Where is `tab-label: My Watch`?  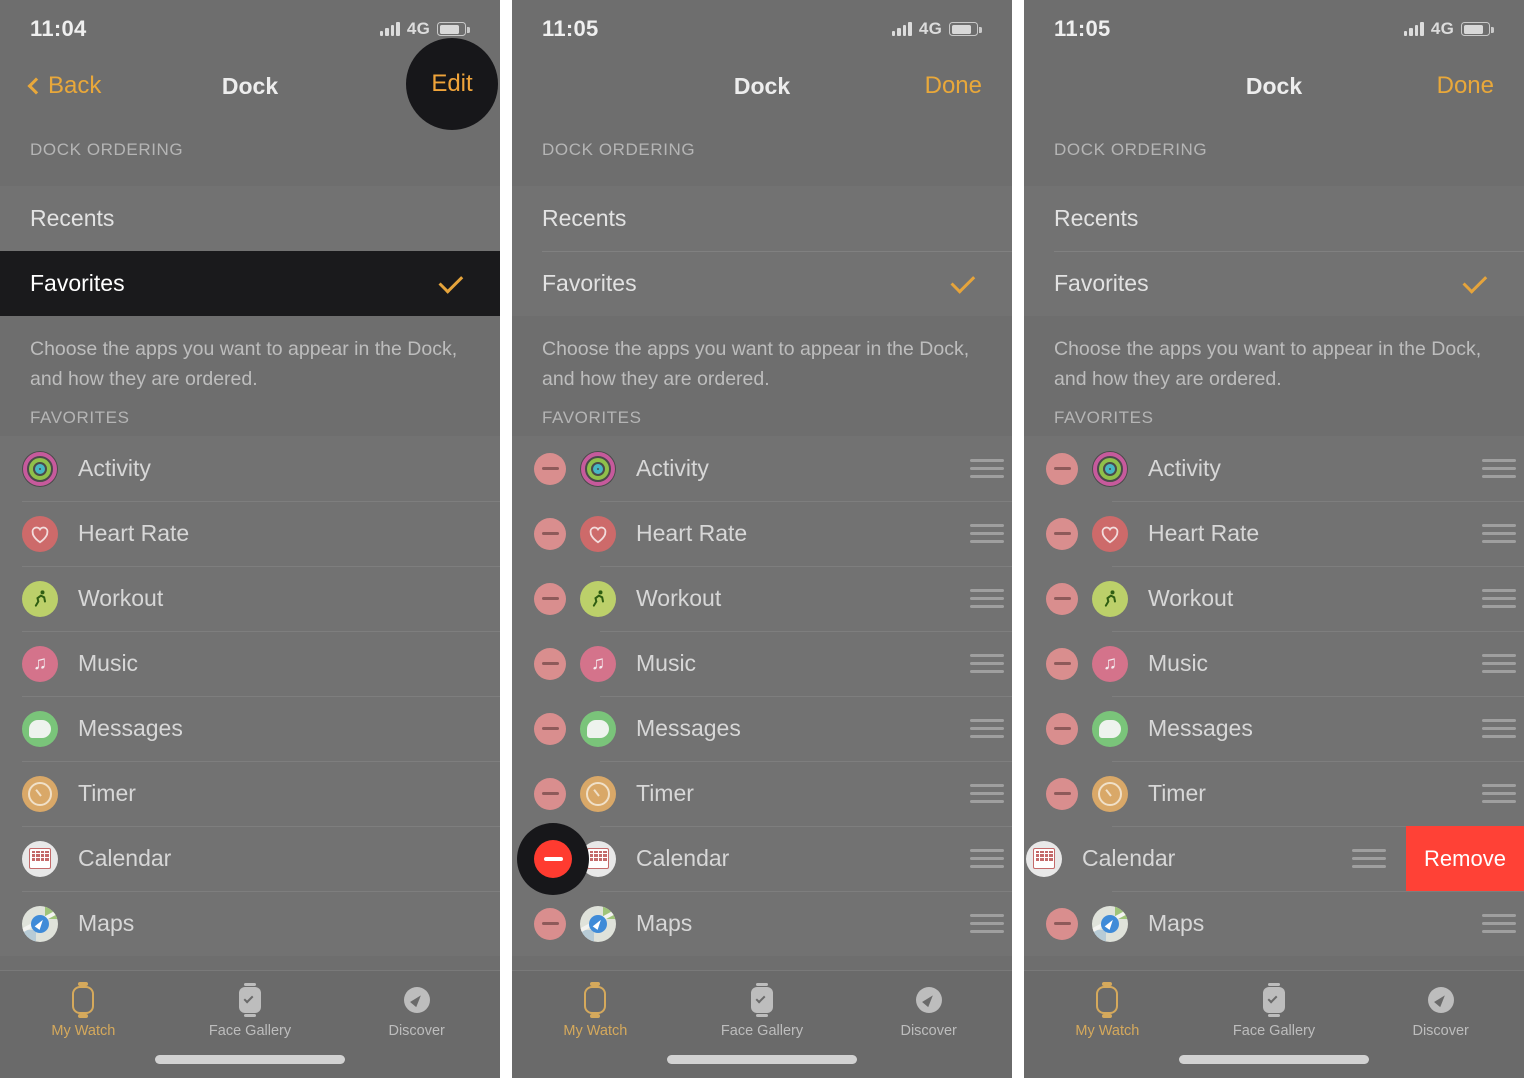
tab-label: My Watch is located at coordinates (595, 1031).